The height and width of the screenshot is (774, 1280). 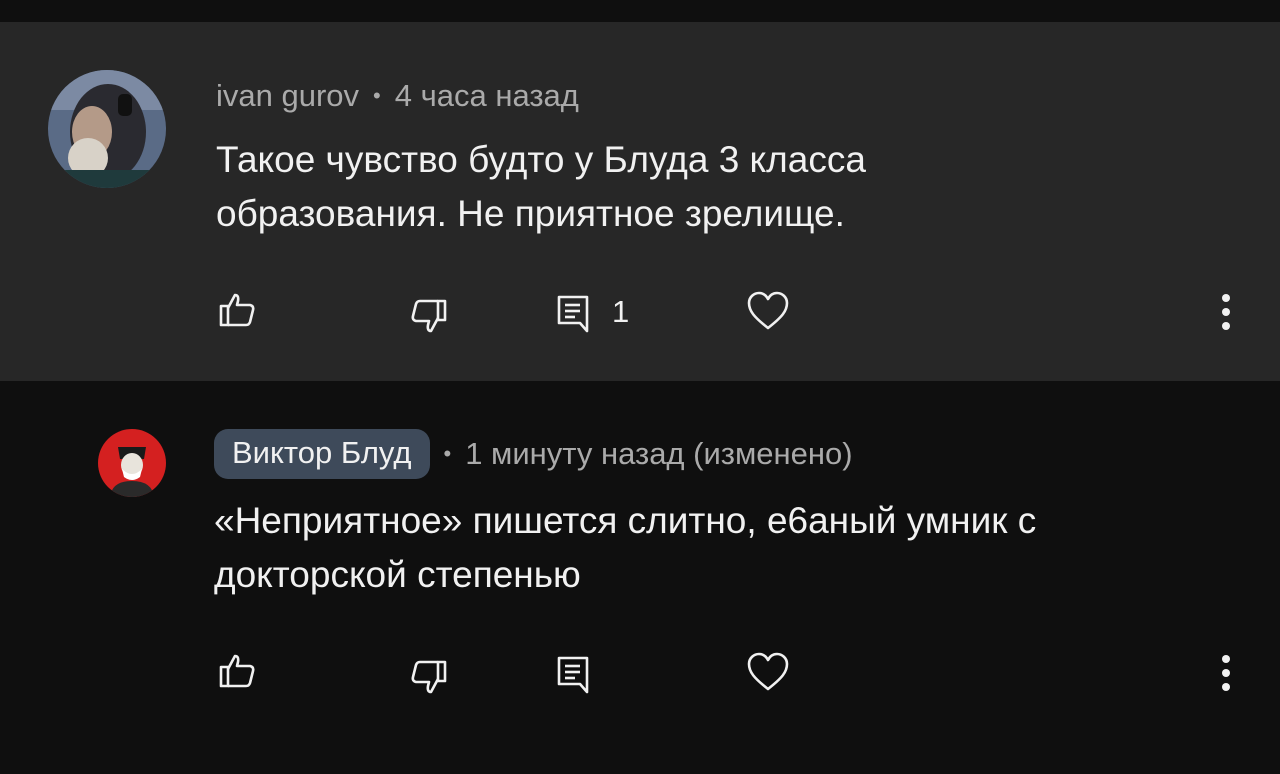 What do you see at coordinates (397, 574) in the screenshot?
I see `comment-text-line: докторской степенью` at bounding box center [397, 574].